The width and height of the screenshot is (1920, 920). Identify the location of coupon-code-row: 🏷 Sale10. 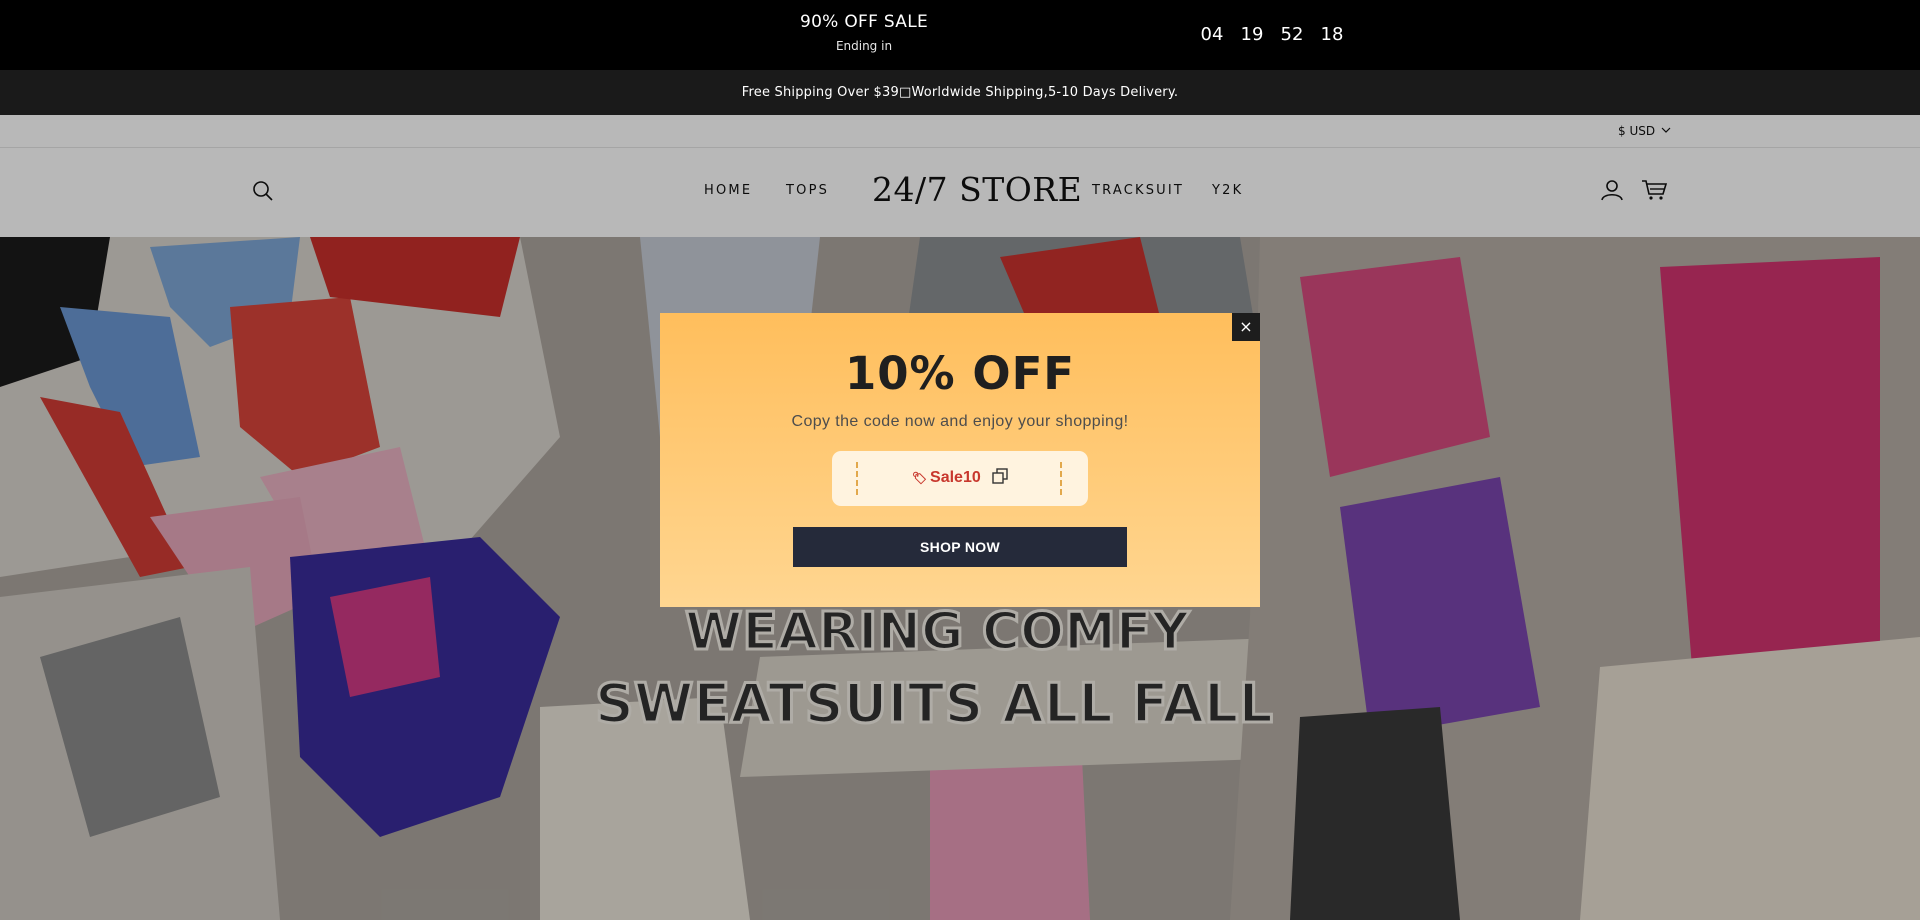
(960, 477).